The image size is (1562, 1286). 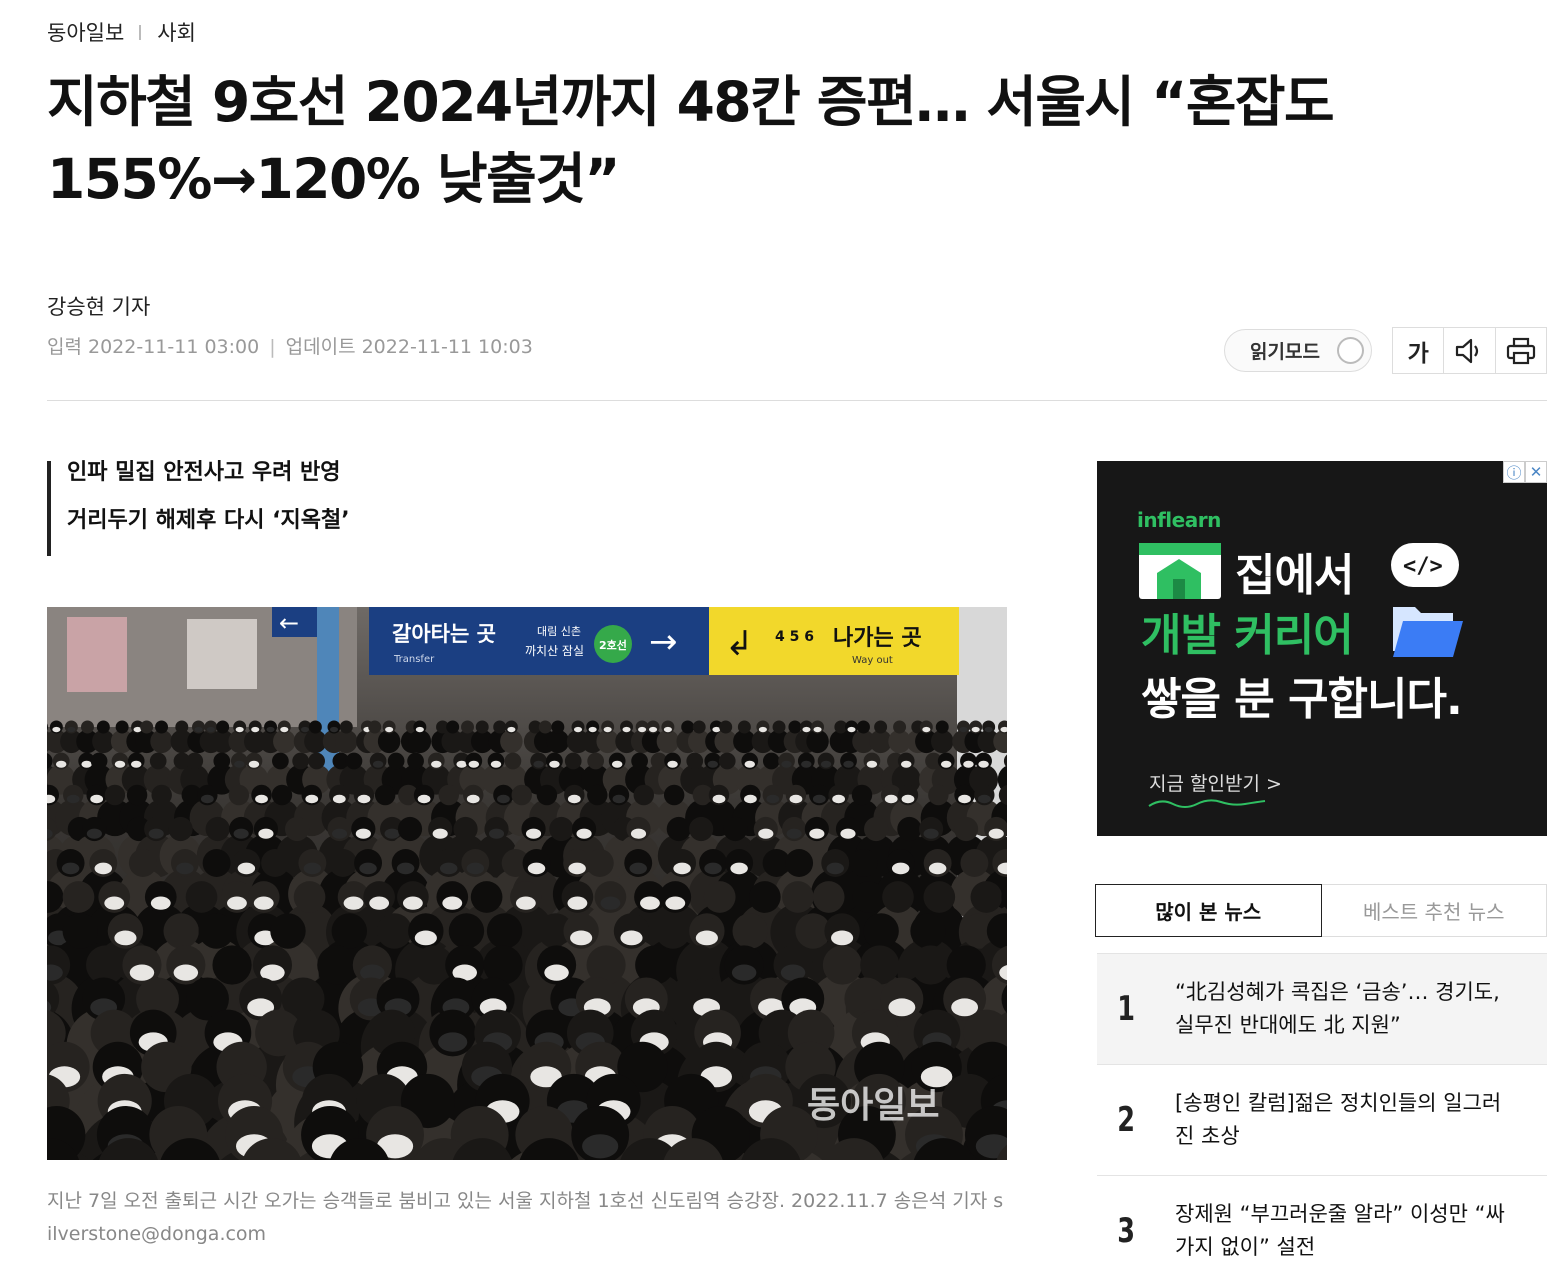 I want to click on news-rank: 1, so click(x=1126, y=1009).